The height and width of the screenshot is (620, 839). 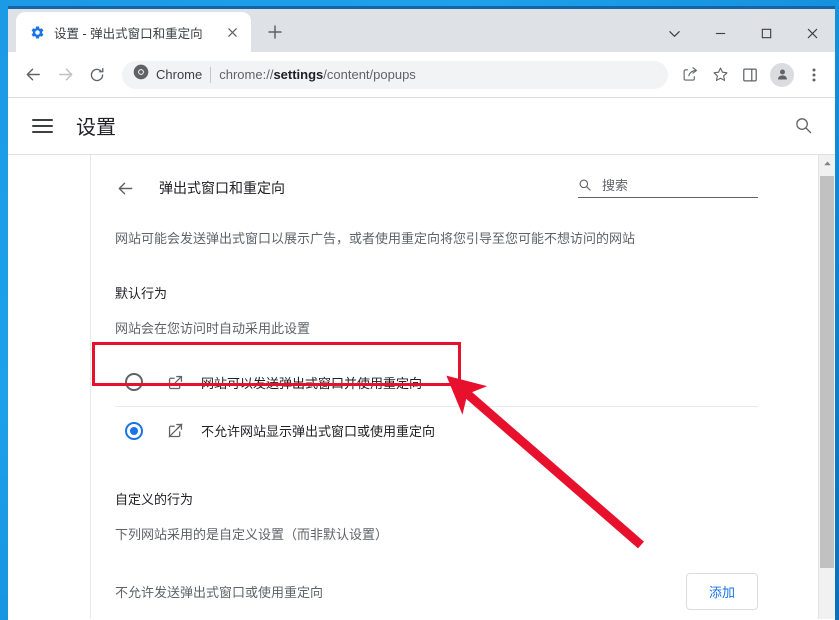 I want to click on address-bar: Chrome chrome://settings/content/popups, so click(x=395, y=74).